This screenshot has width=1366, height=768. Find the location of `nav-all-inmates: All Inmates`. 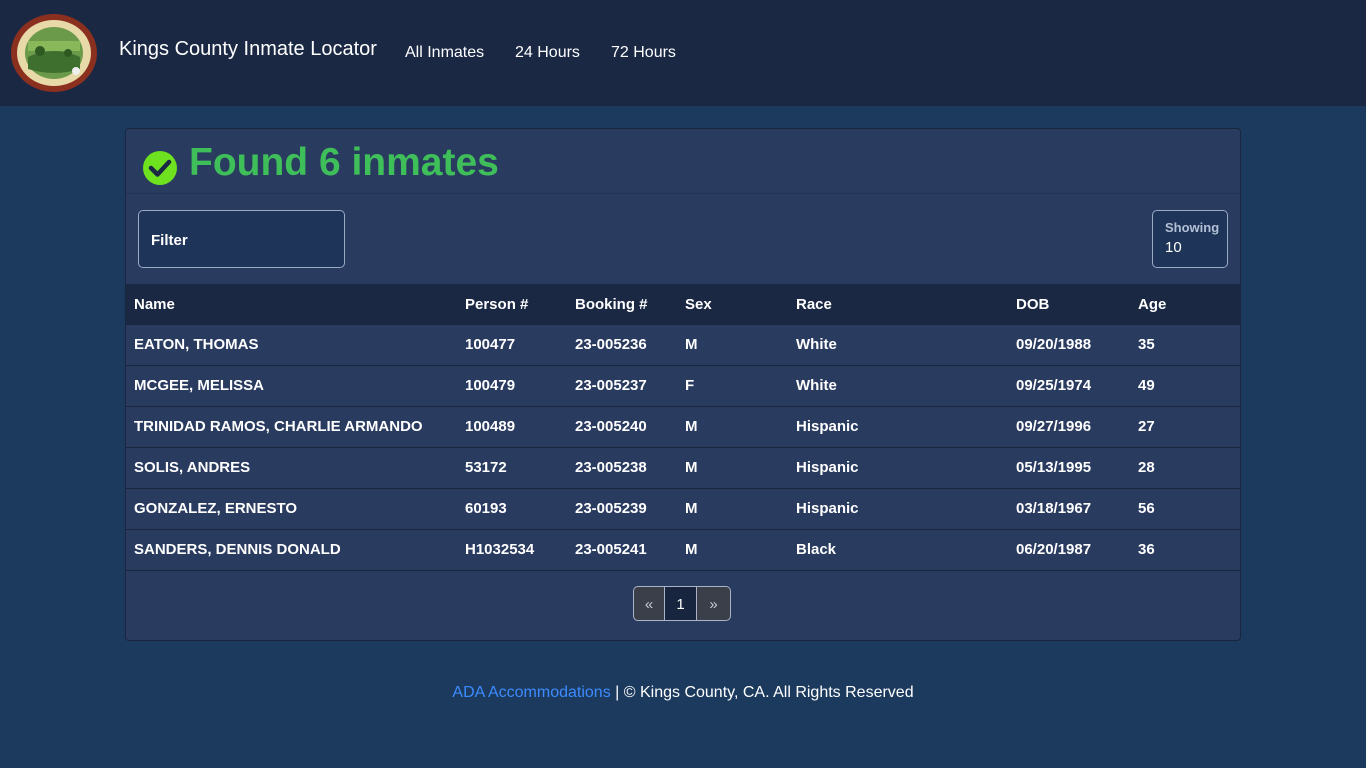

nav-all-inmates: All Inmates is located at coordinates (444, 53).